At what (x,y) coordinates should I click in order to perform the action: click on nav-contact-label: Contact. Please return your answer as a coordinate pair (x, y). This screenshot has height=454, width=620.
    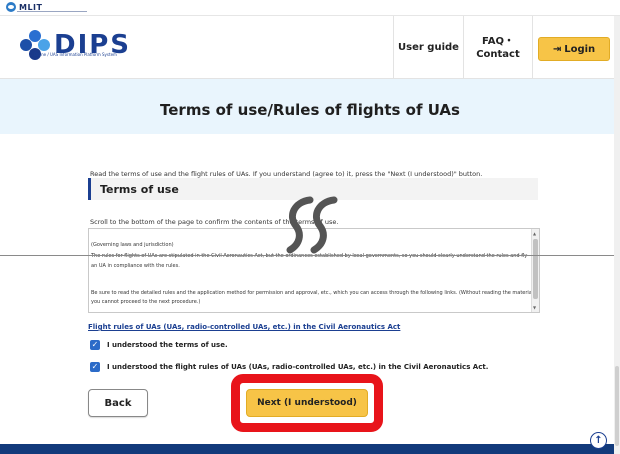
    Looking at the image, I should click on (498, 54).